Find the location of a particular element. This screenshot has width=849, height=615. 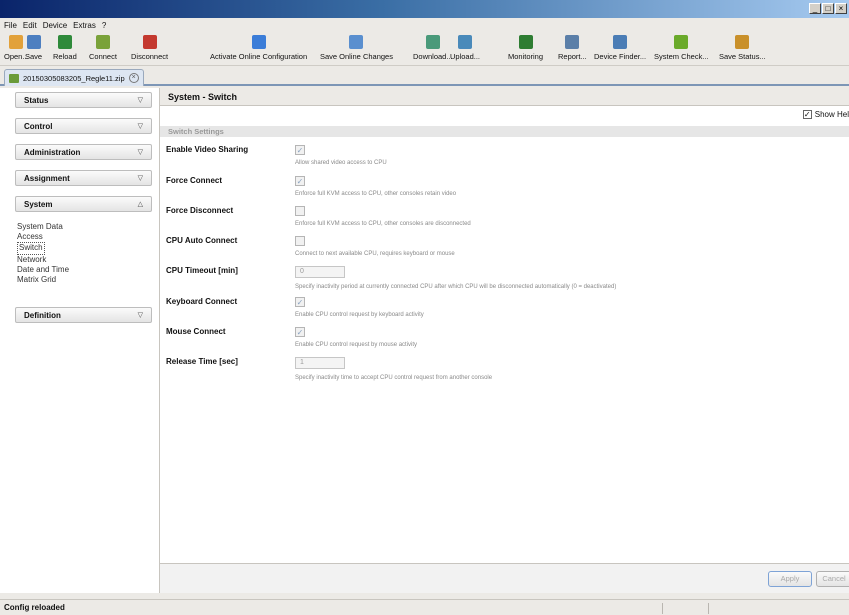

document-tabstrip: 20150305083205_Regle11.zip × is located at coordinates (424, 76).